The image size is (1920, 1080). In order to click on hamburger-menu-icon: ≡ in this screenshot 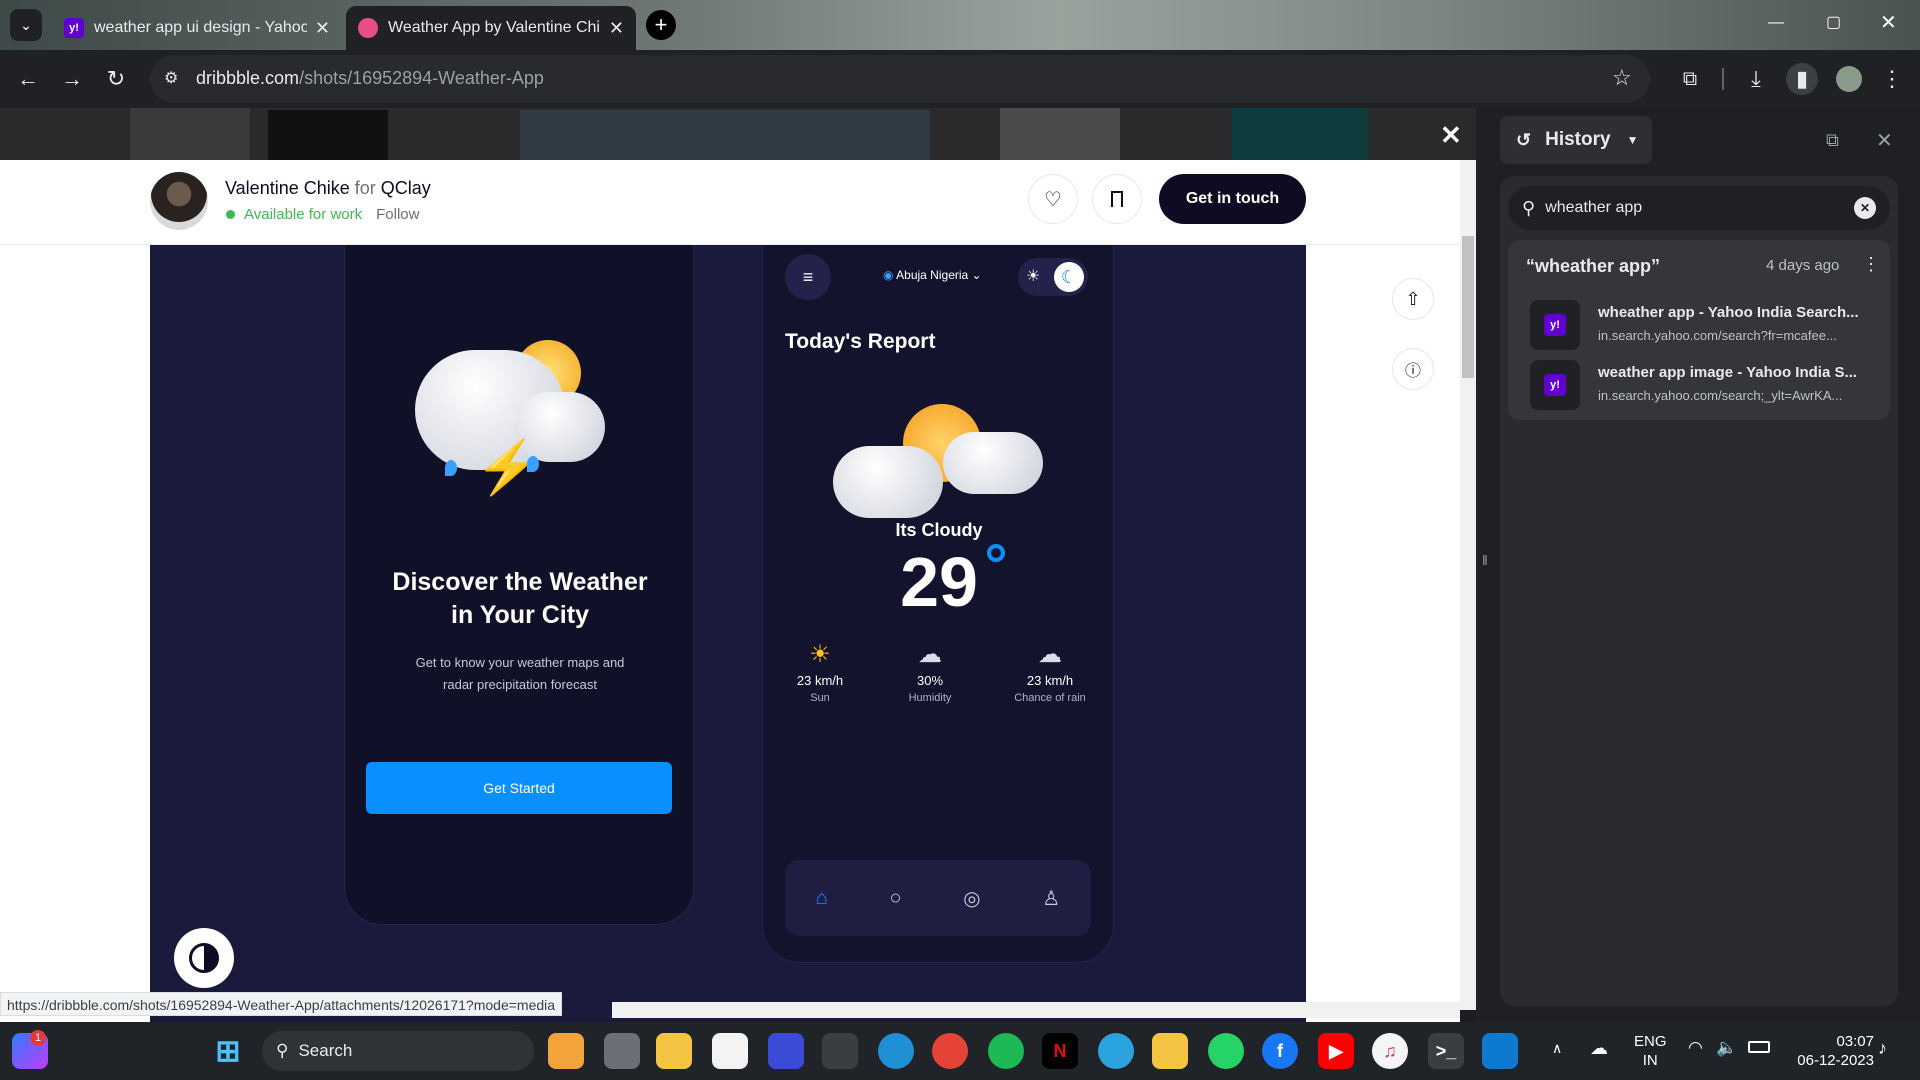, I will do `click(808, 277)`.